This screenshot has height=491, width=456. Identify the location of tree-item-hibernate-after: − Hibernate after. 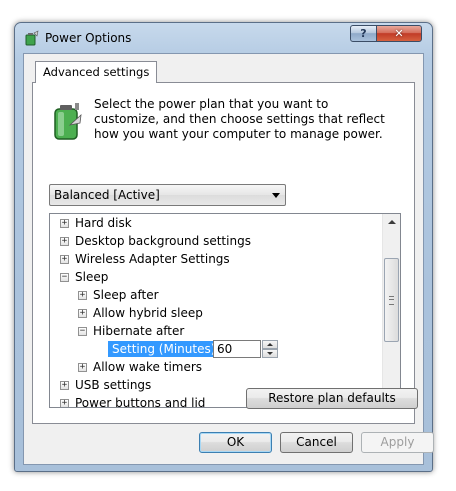
(217, 331).